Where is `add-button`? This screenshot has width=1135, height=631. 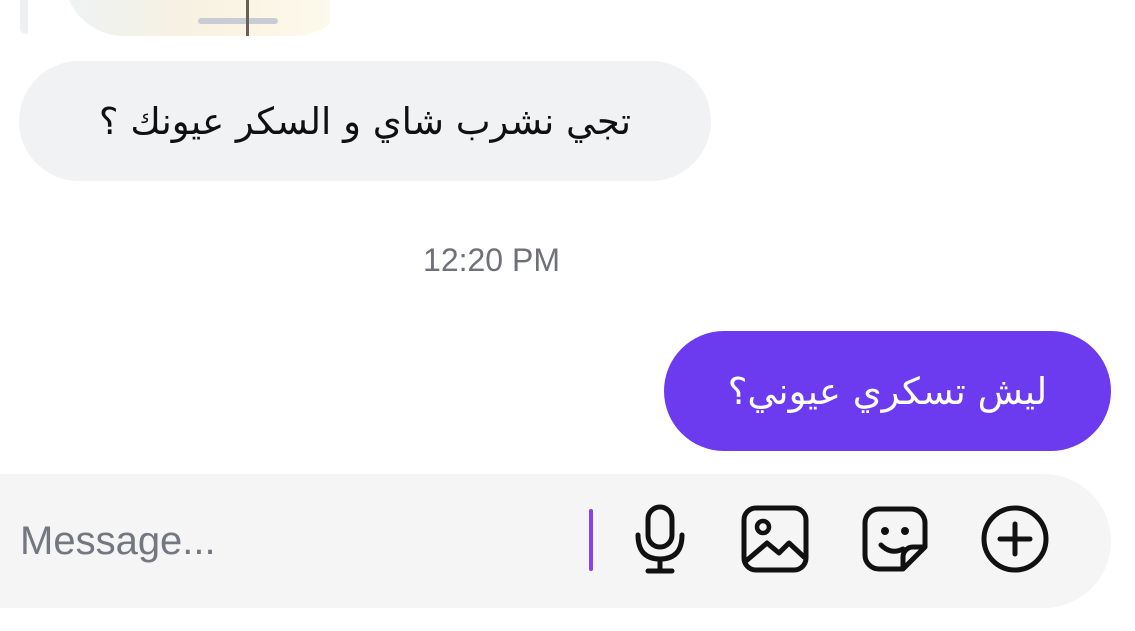
add-button is located at coordinates (1015, 539).